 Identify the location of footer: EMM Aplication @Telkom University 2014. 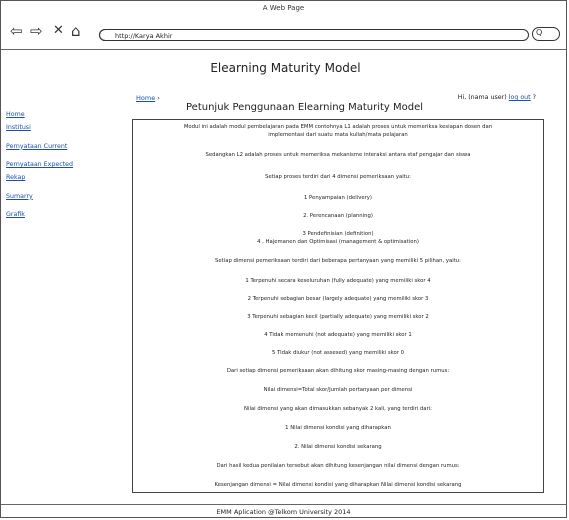
(283, 512).